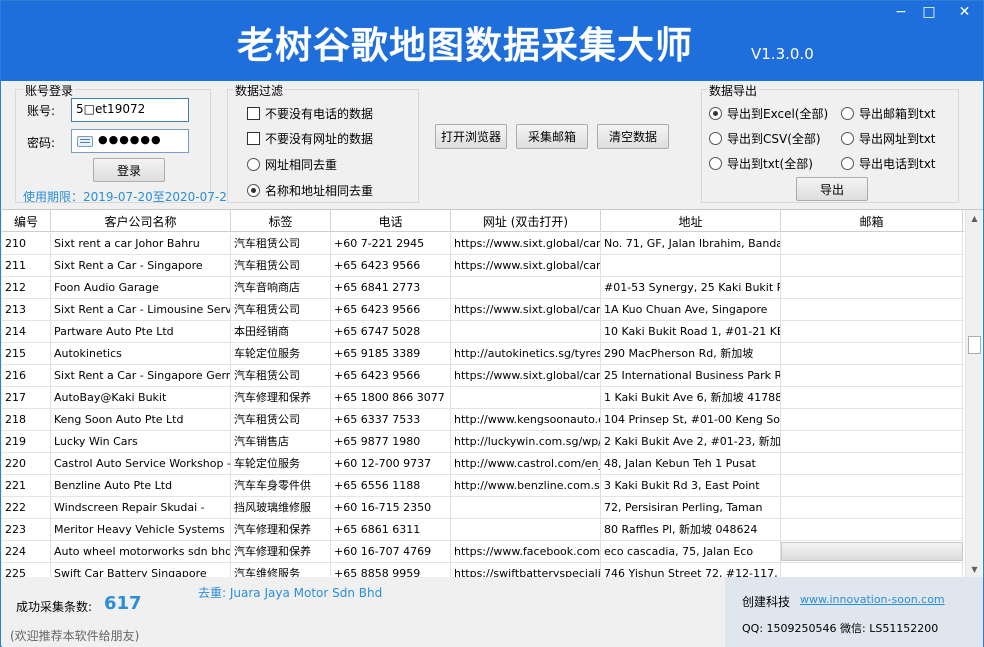 The image size is (984, 647). Describe the element at coordinates (973, 393) in the screenshot. I see `vertical-scrollbar: ▲ ▼` at that location.